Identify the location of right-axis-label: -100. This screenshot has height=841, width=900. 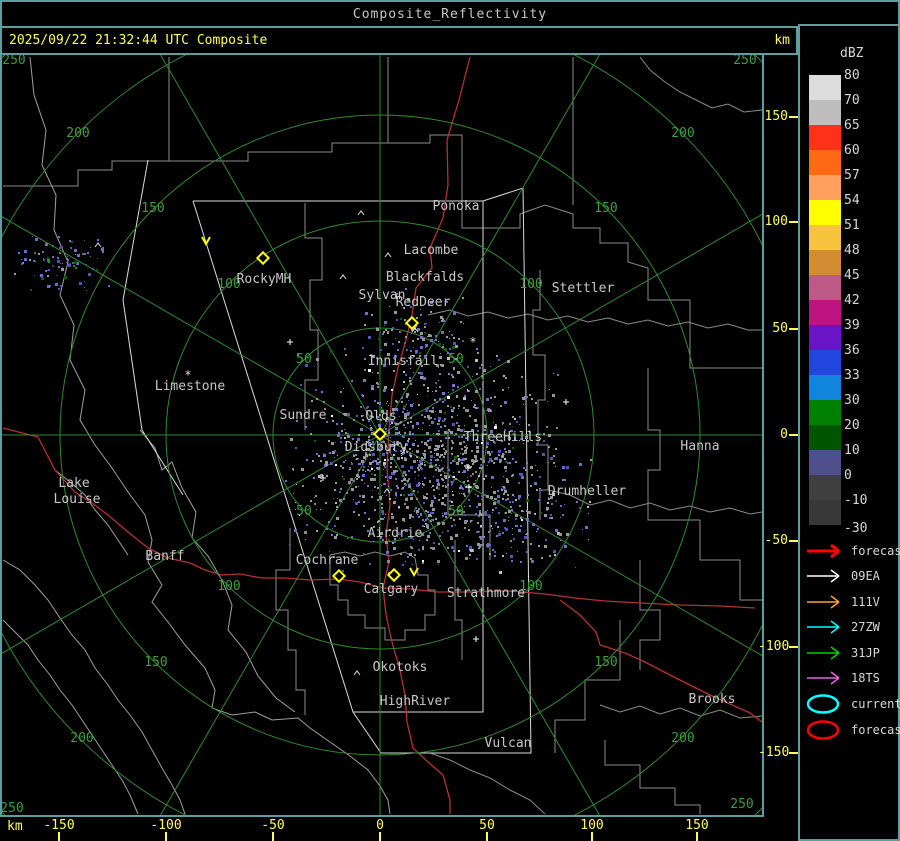
(774, 646).